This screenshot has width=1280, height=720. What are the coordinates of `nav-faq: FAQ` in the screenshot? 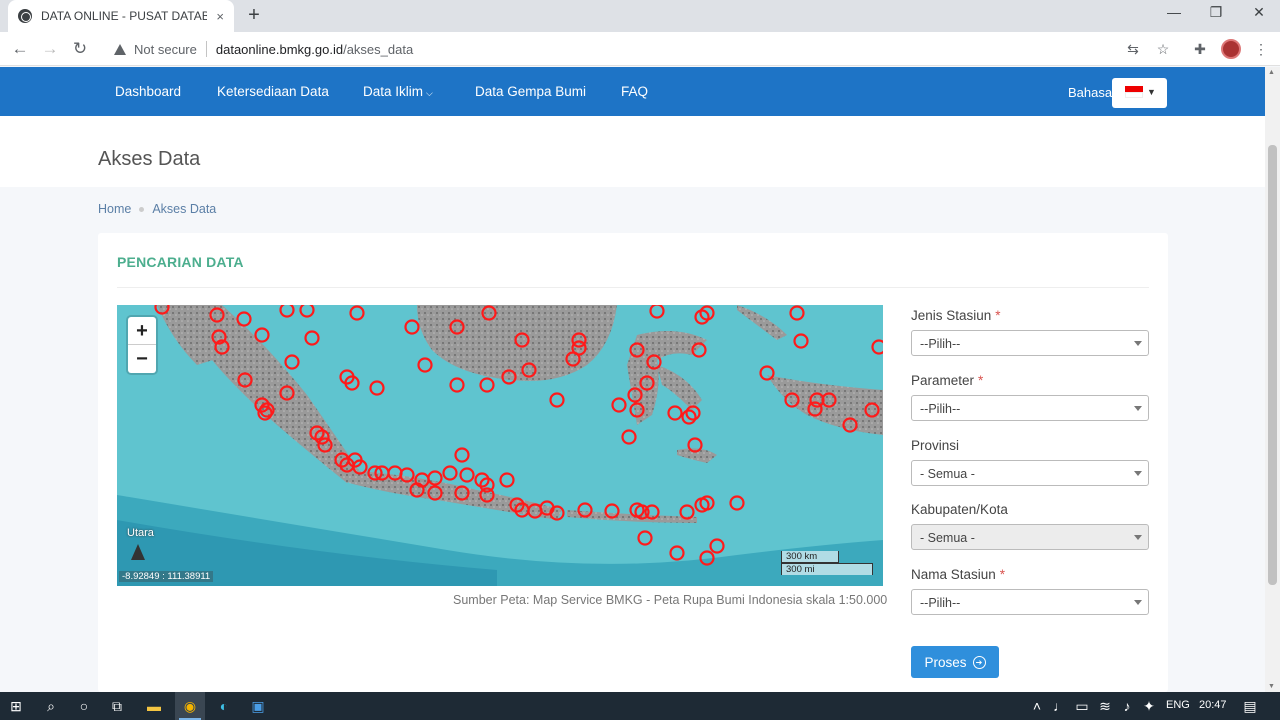 It's located at (634, 91).